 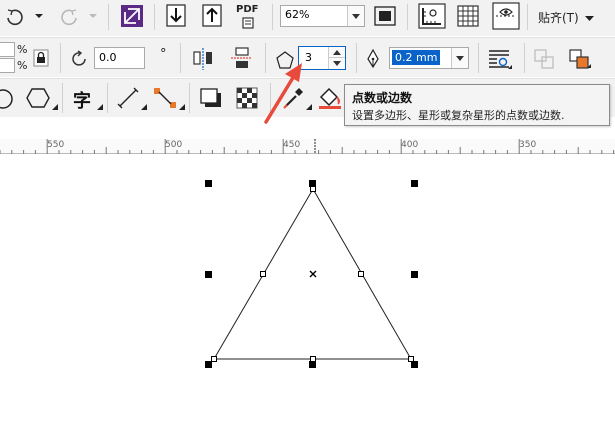 What do you see at coordinates (212, 16) in the screenshot?
I see `export-icon` at bounding box center [212, 16].